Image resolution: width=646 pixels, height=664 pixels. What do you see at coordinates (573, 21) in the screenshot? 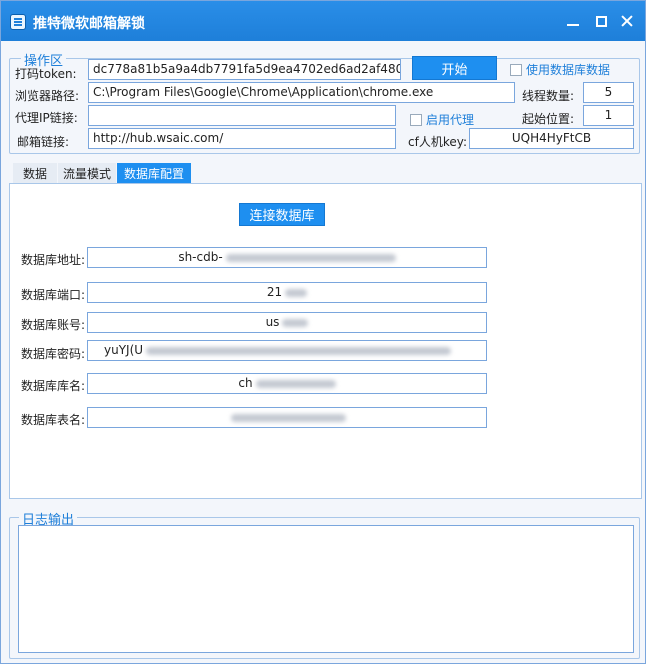
I see `minimize-icon` at bounding box center [573, 21].